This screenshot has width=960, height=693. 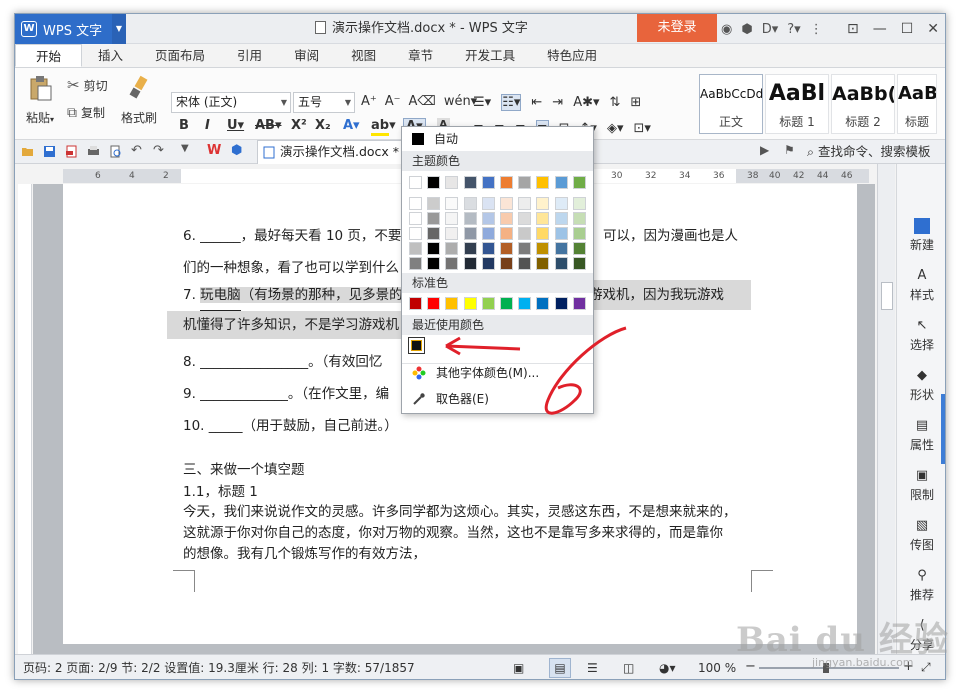 What do you see at coordinates (880, 29) in the screenshot?
I see `minimize-icon: —` at bounding box center [880, 29].